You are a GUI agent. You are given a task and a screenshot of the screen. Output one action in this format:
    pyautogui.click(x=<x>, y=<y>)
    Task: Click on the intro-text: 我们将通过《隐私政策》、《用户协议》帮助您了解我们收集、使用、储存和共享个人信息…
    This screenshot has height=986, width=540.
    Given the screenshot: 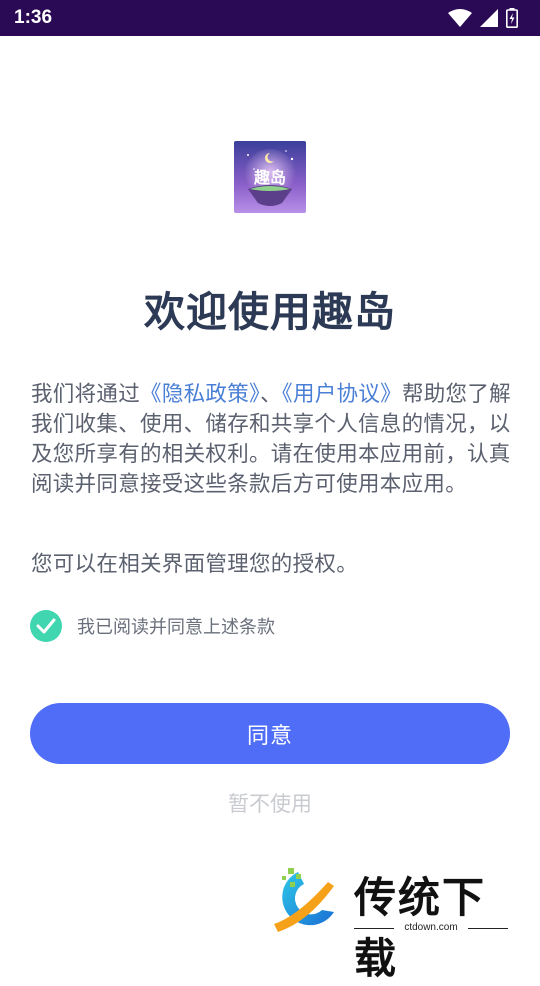 What is the action you would take?
    pyautogui.click(x=272, y=440)
    